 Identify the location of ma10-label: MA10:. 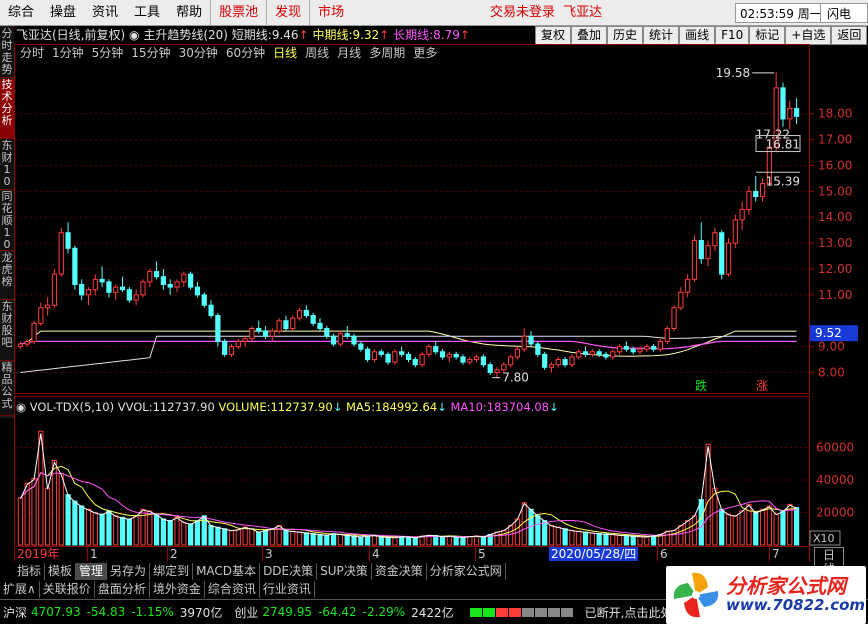
(468, 407).